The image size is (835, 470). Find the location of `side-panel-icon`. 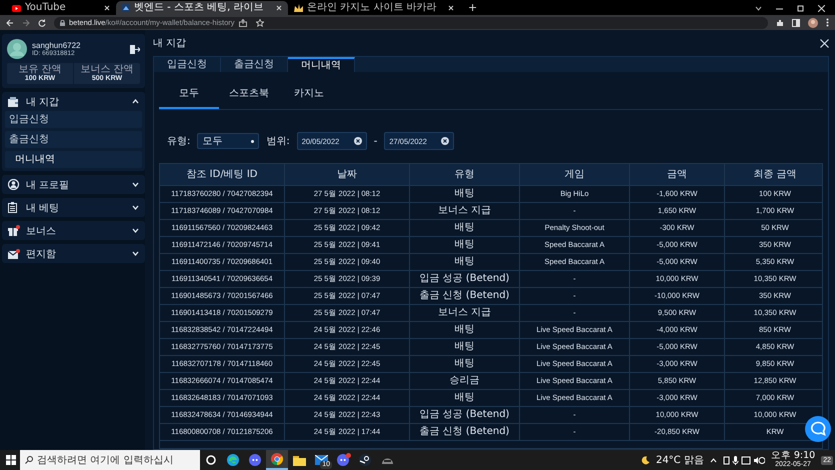

side-panel-icon is located at coordinates (796, 22).